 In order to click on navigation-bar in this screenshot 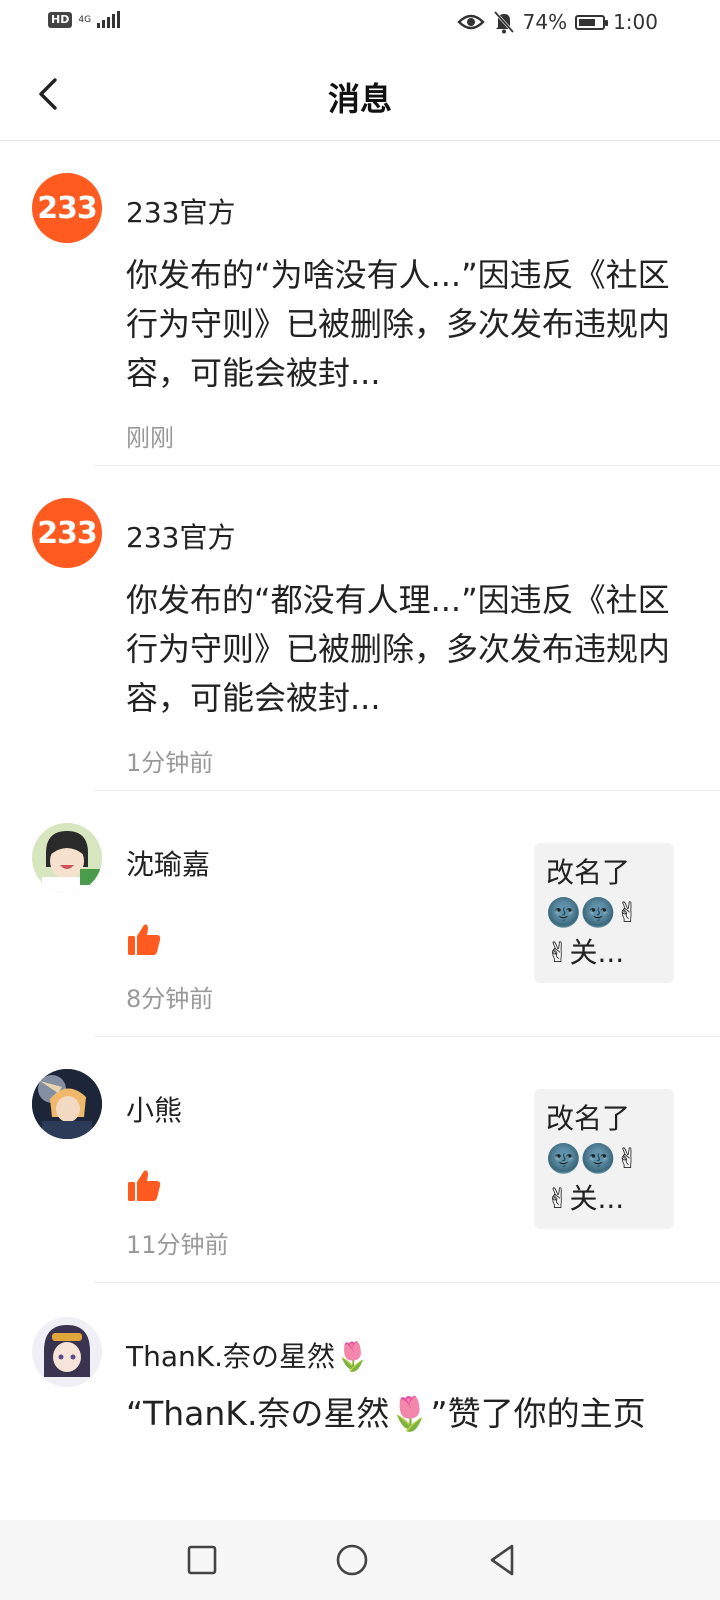, I will do `click(360, 1560)`.